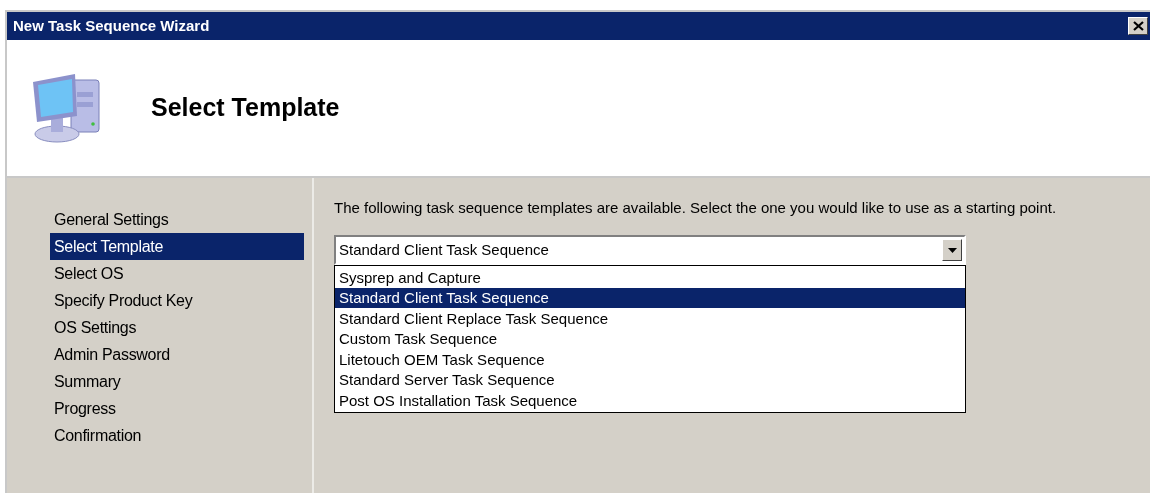  I want to click on dropdown-option: Standard Client Replace Task Sequence, so click(650, 318).